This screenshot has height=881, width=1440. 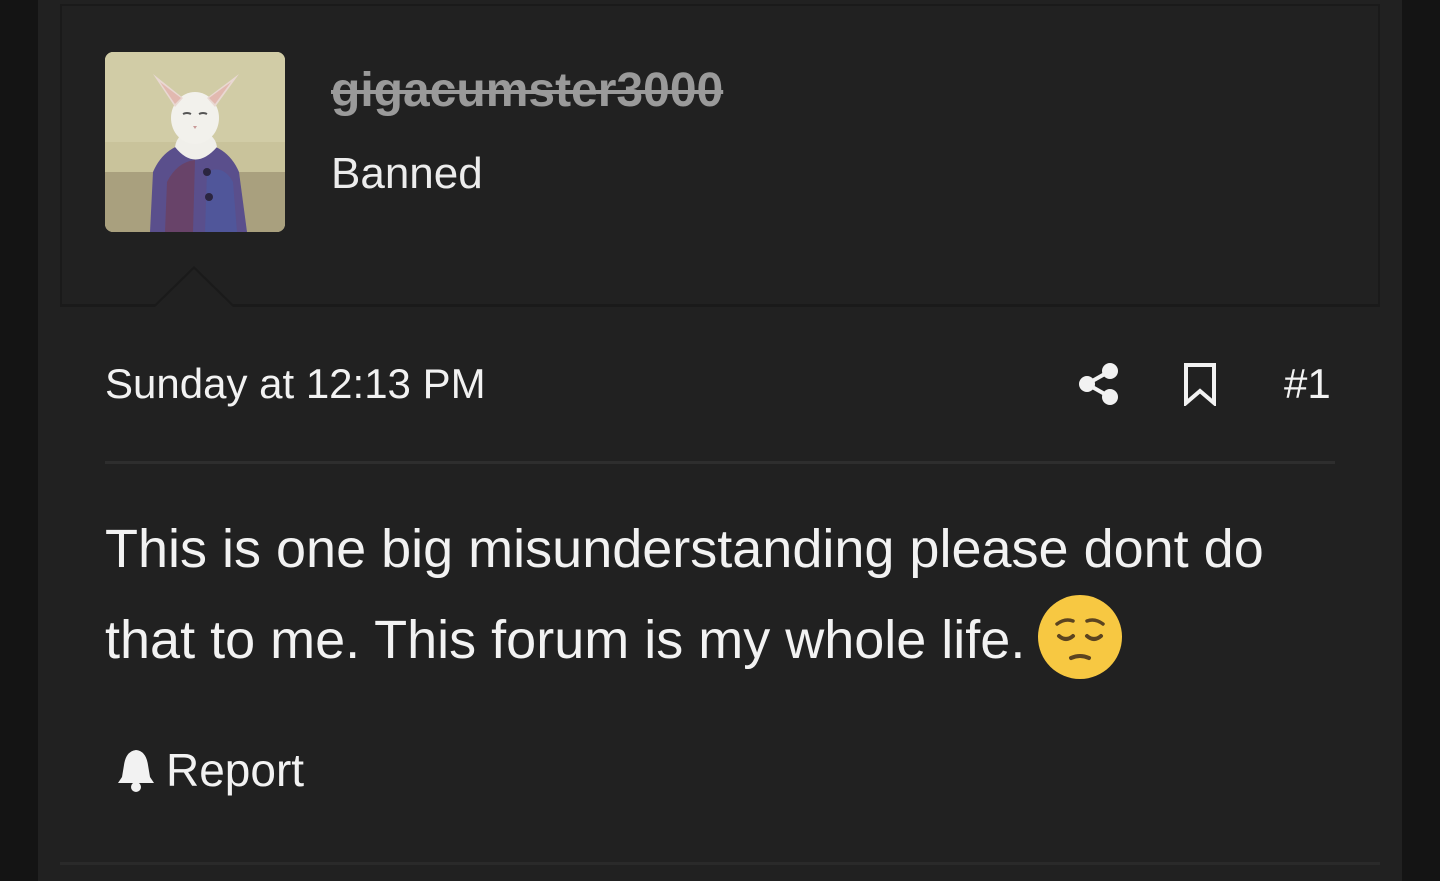 I want to click on share-icon, so click(x=1099, y=384).